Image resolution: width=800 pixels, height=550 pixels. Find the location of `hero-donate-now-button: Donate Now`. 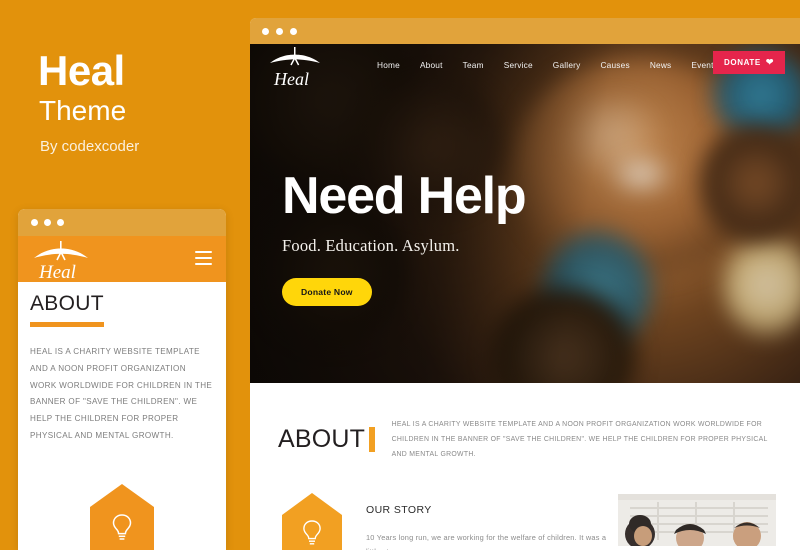

hero-donate-now-button: Donate Now is located at coordinates (327, 292).